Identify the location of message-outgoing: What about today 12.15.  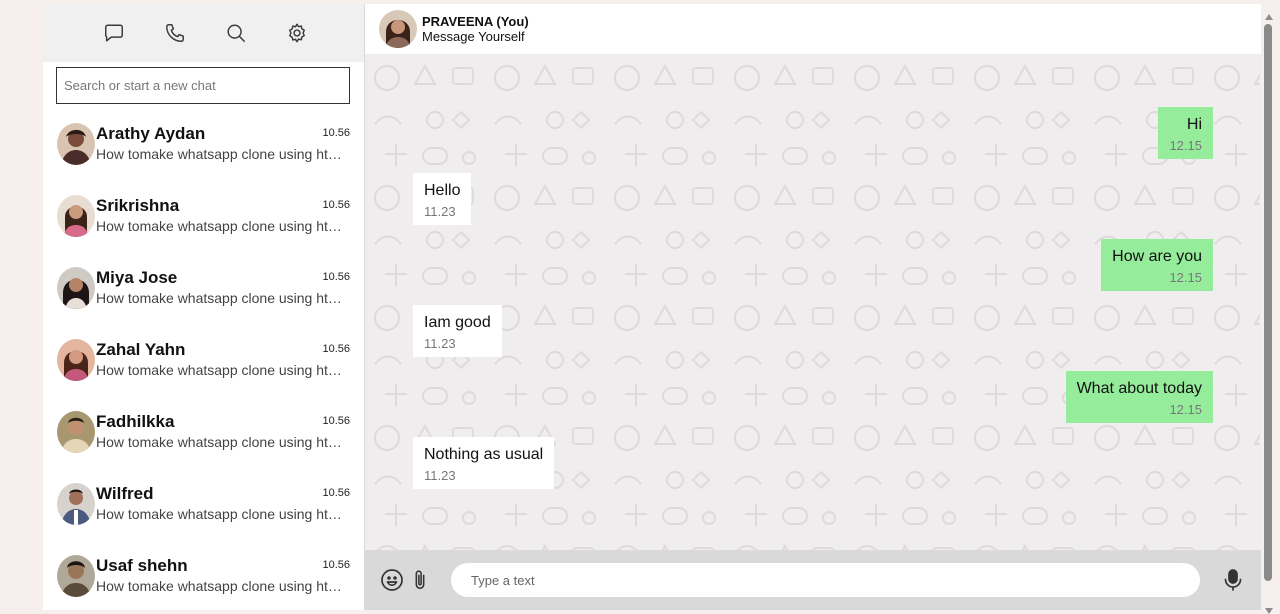
(1139, 397).